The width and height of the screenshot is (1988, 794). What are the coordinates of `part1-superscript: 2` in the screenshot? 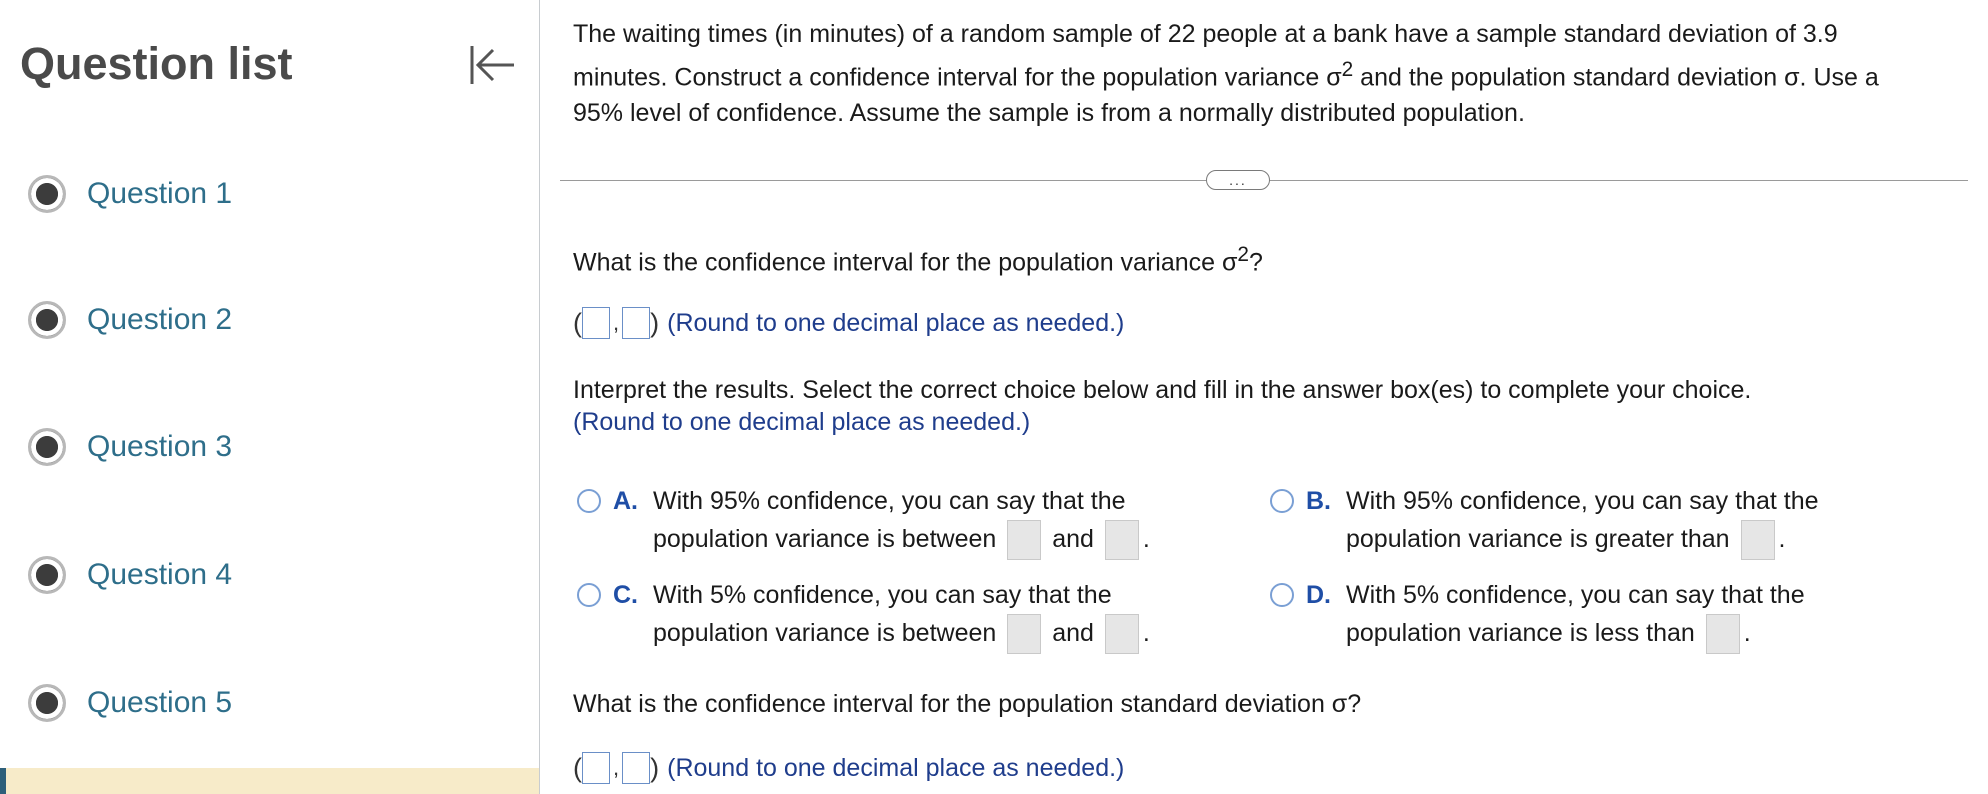 It's located at (1243, 254).